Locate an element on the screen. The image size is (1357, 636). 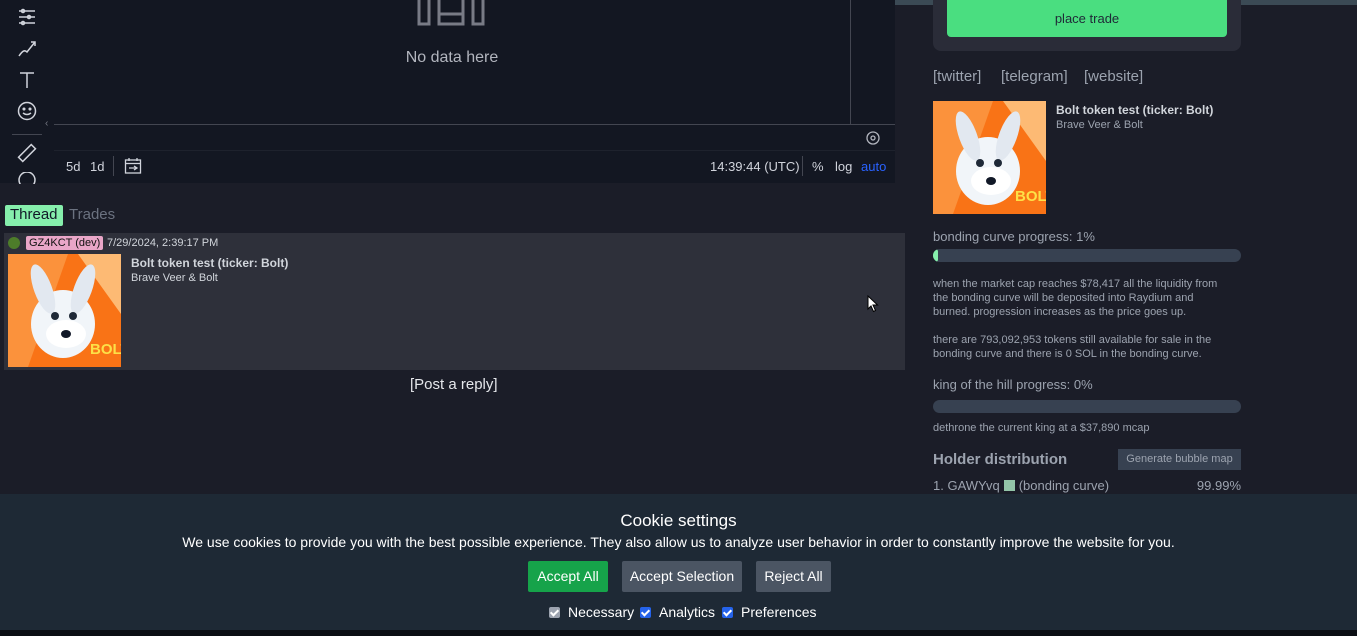
necessary-check-icon is located at coordinates (554, 612).